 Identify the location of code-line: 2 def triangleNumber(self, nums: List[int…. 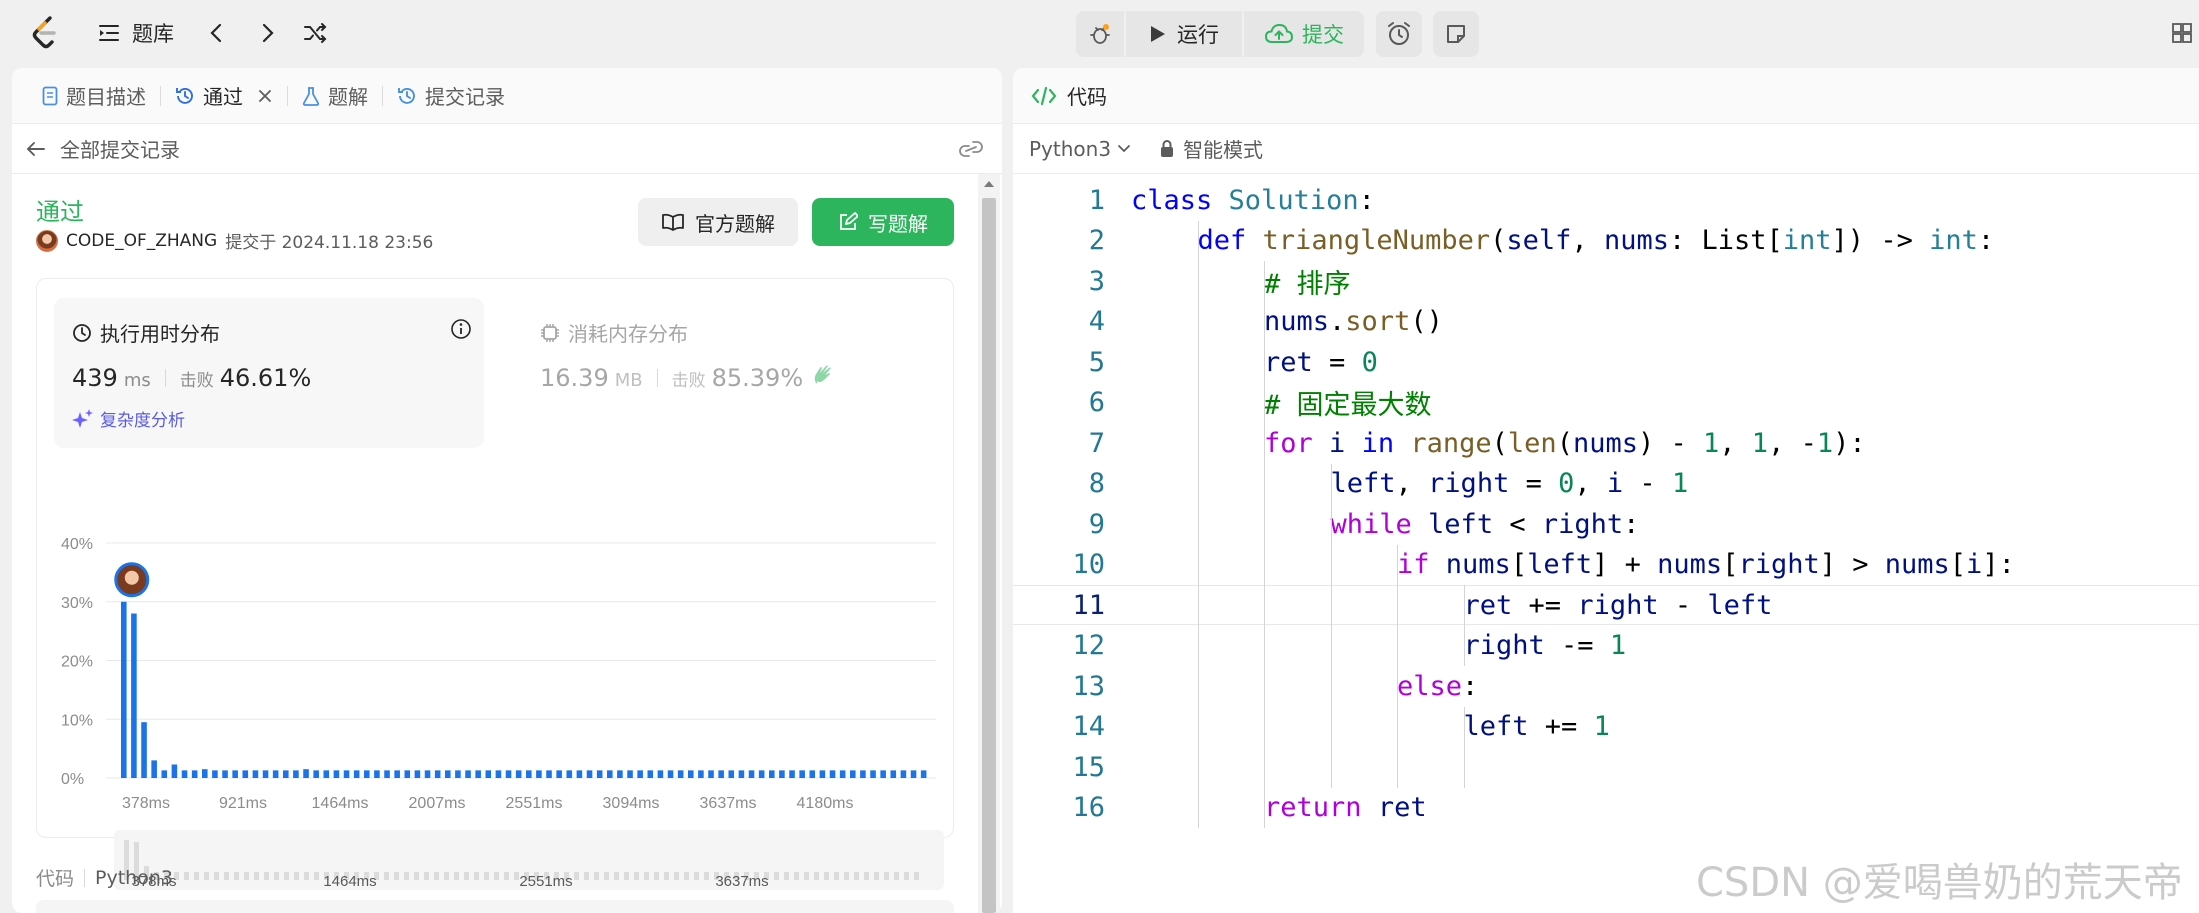
(1606, 241).